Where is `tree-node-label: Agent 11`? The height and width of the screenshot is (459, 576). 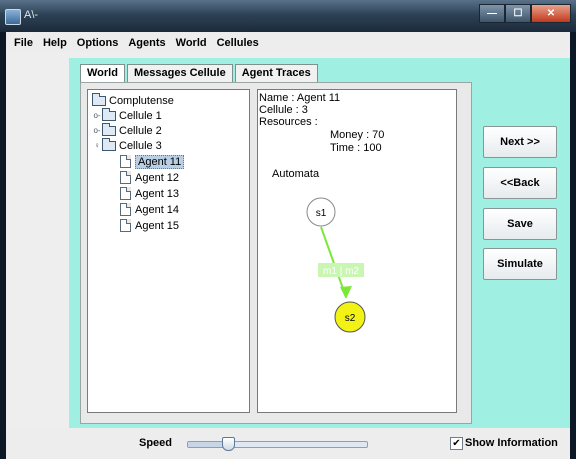
tree-node-label: Agent 11 is located at coordinates (160, 161).